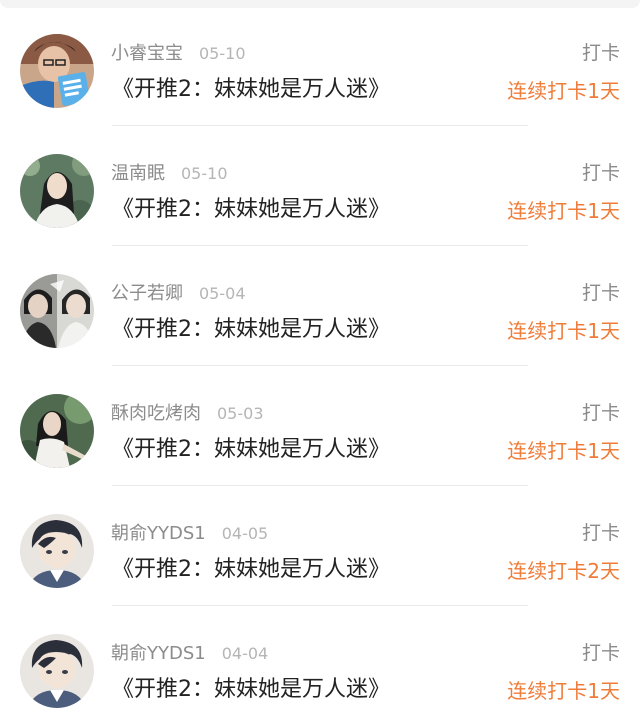  I want to click on name-line: 公子若卿 05-04, so click(178, 294).